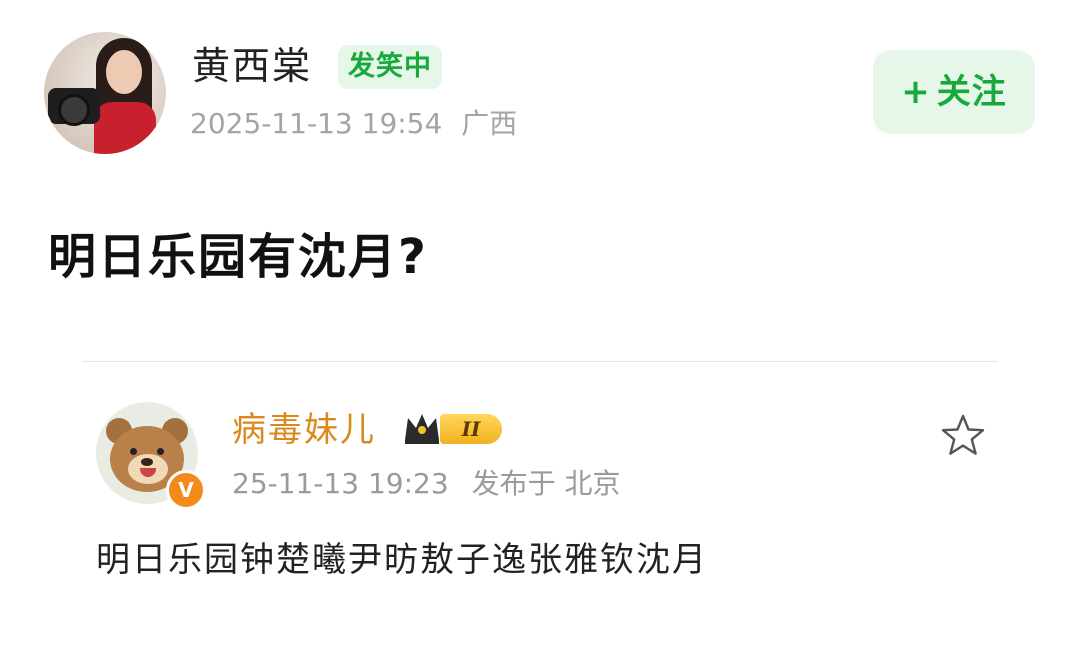 The image size is (1080, 652). Describe the element at coordinates (316, 123) in the screenshot. I see `post-timestamp: 2025-11-13 19:54` at that location.